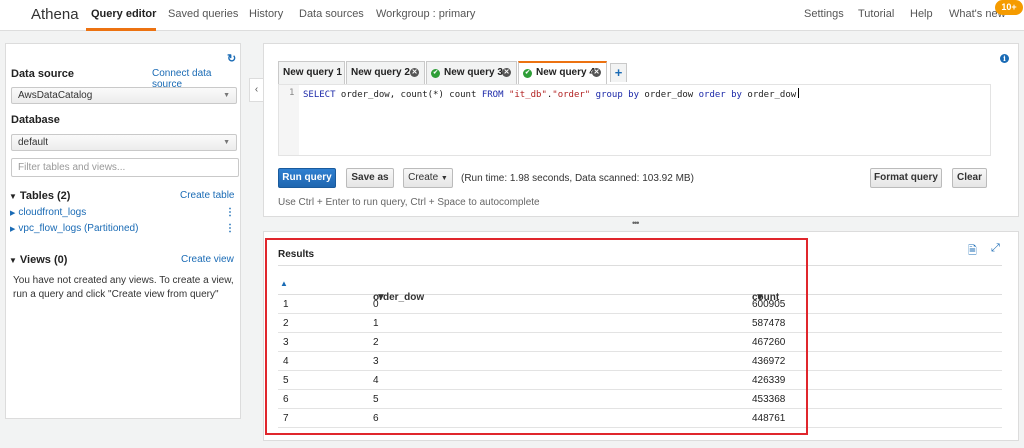 The image size is (1024, 448). Describe the element at coordinates (921, 14) in the screenshot. I see `nav-help: Help` at that location.